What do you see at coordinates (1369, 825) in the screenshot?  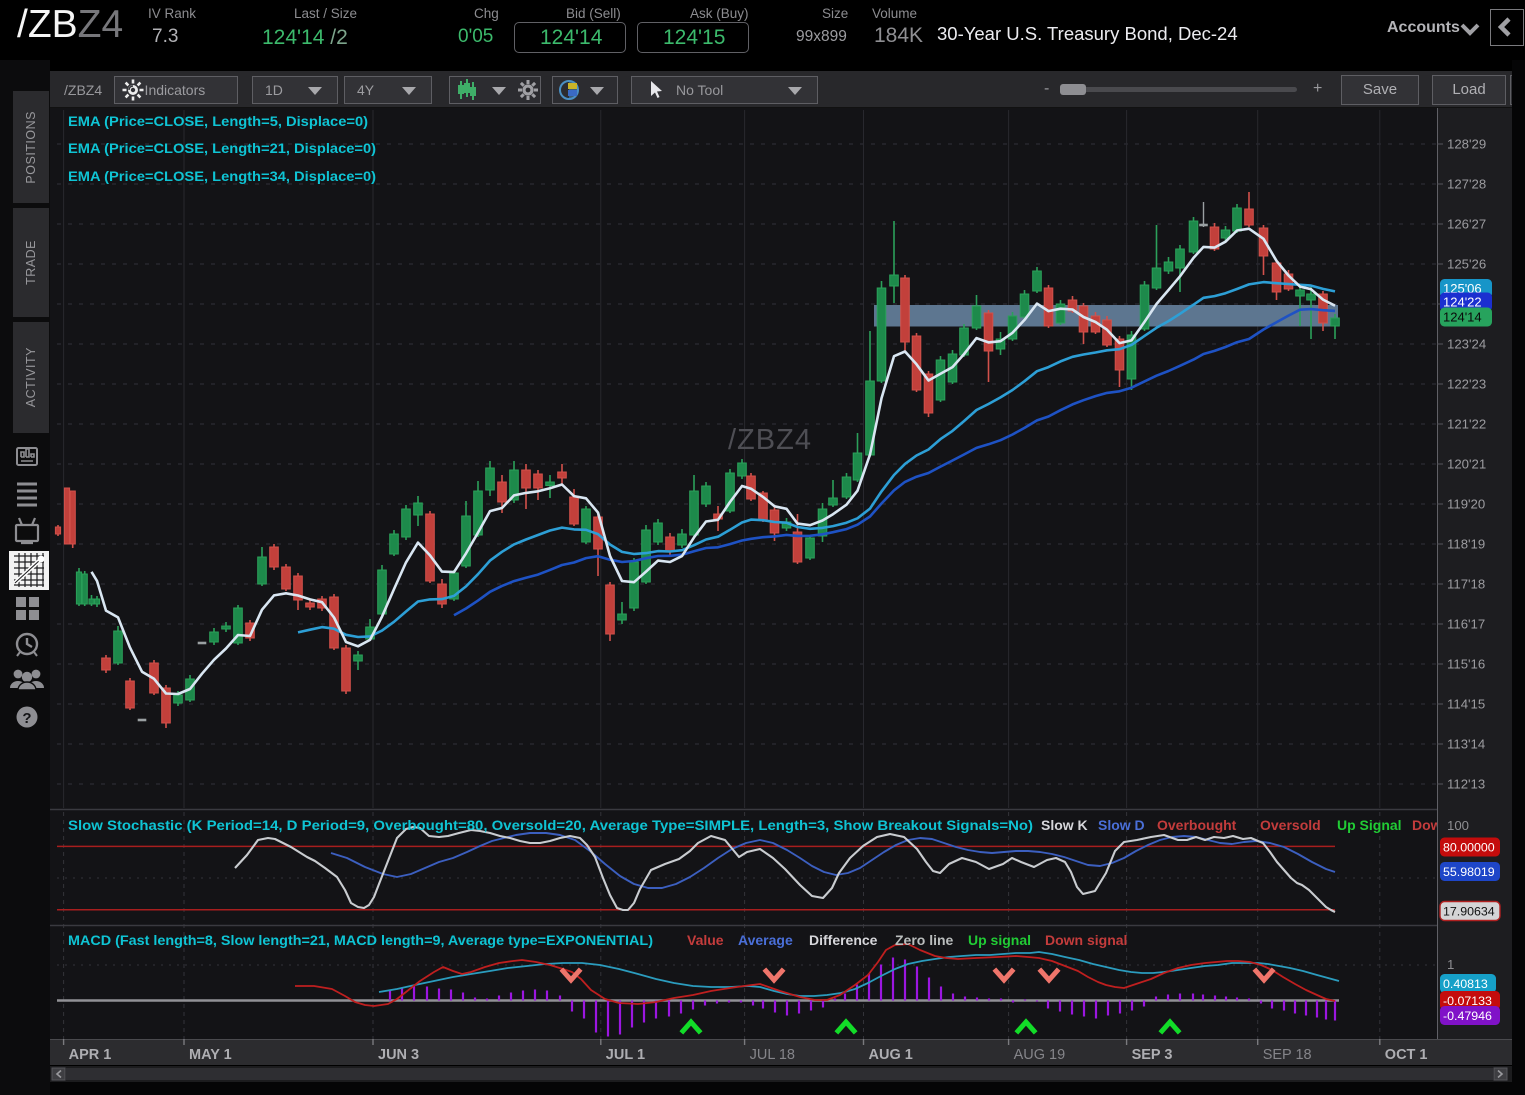 I see `svg-text: Up Signal` at bounding box center [1369, 825].